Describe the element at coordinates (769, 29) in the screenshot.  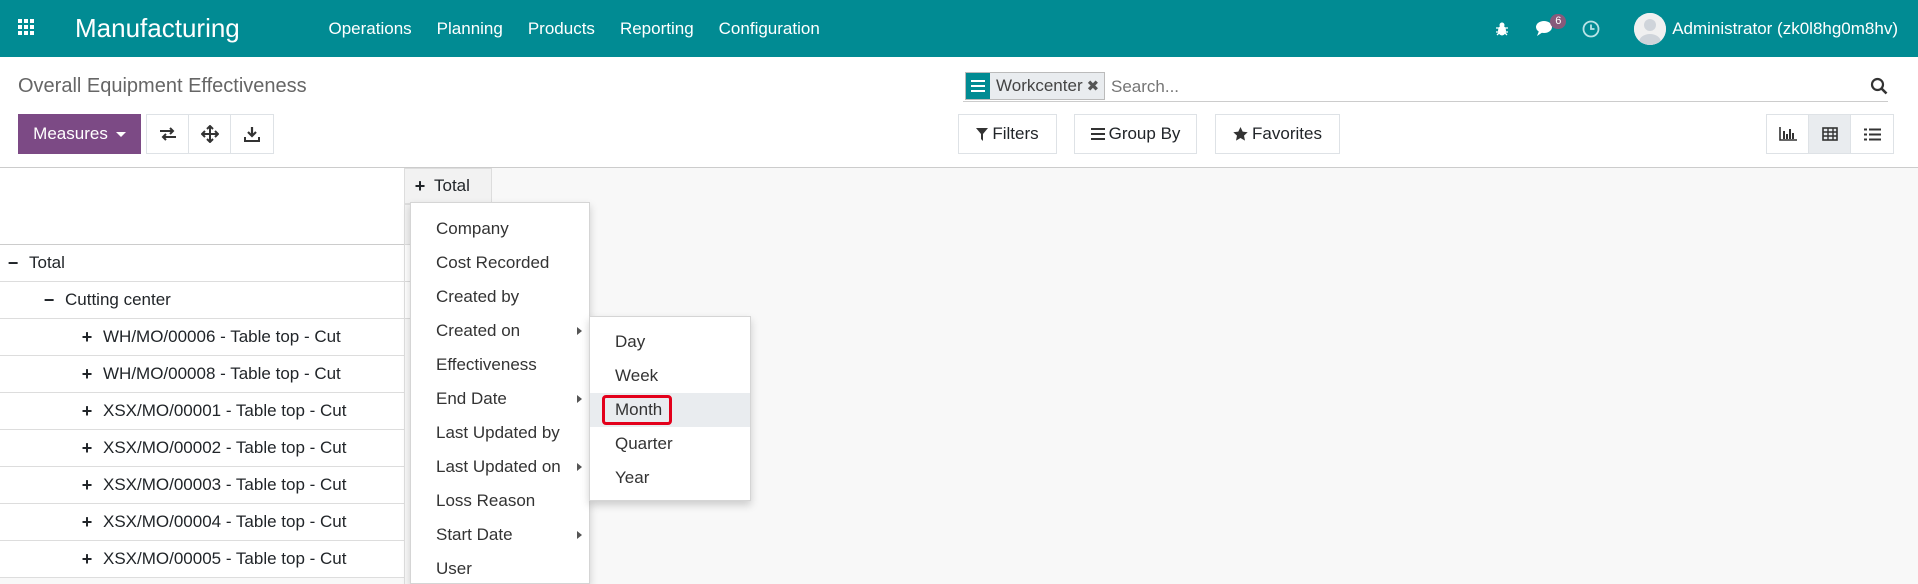
I see `menu-configuration: Configuration` at that location.